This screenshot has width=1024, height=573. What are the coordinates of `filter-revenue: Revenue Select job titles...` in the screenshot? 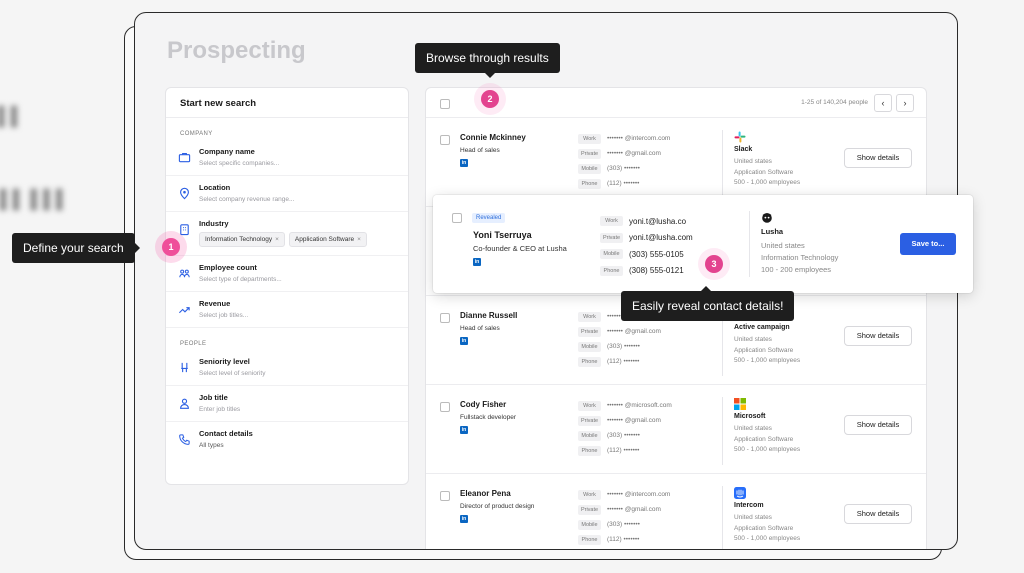 It's located at (287, 310).